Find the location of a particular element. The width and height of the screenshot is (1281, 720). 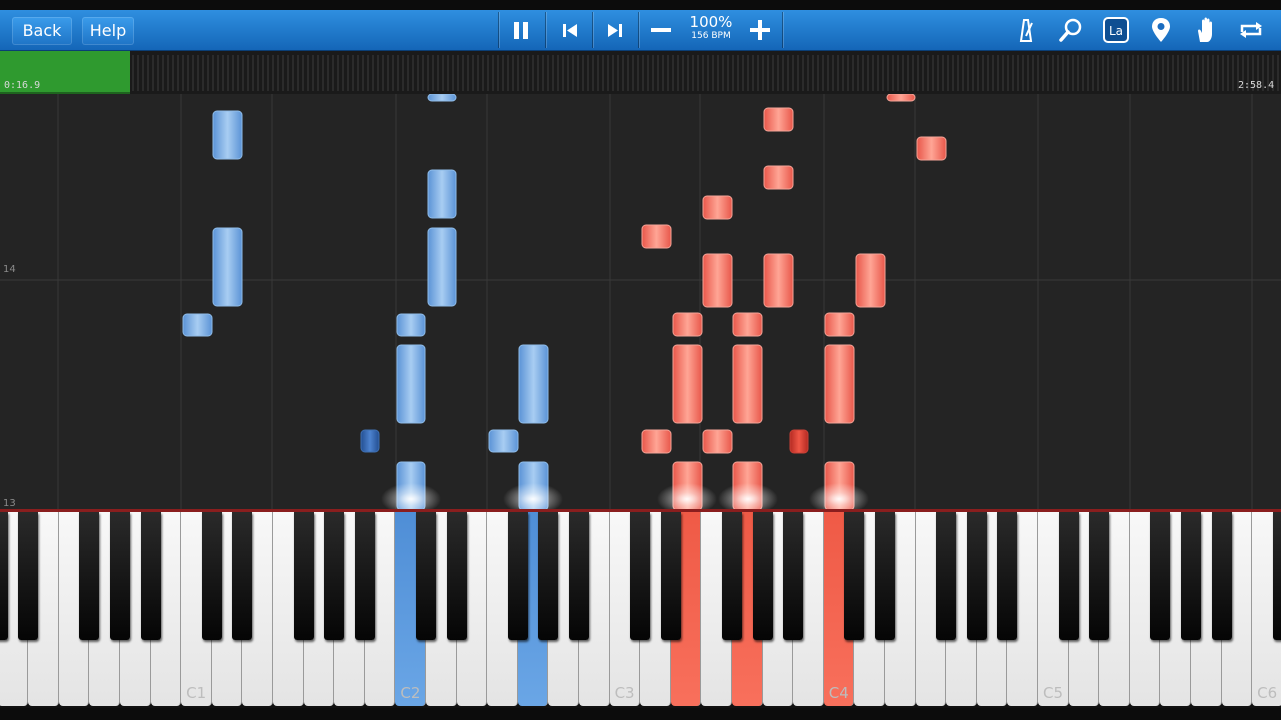

black-key-gsharp5 is located at coordinates (1191, 576).